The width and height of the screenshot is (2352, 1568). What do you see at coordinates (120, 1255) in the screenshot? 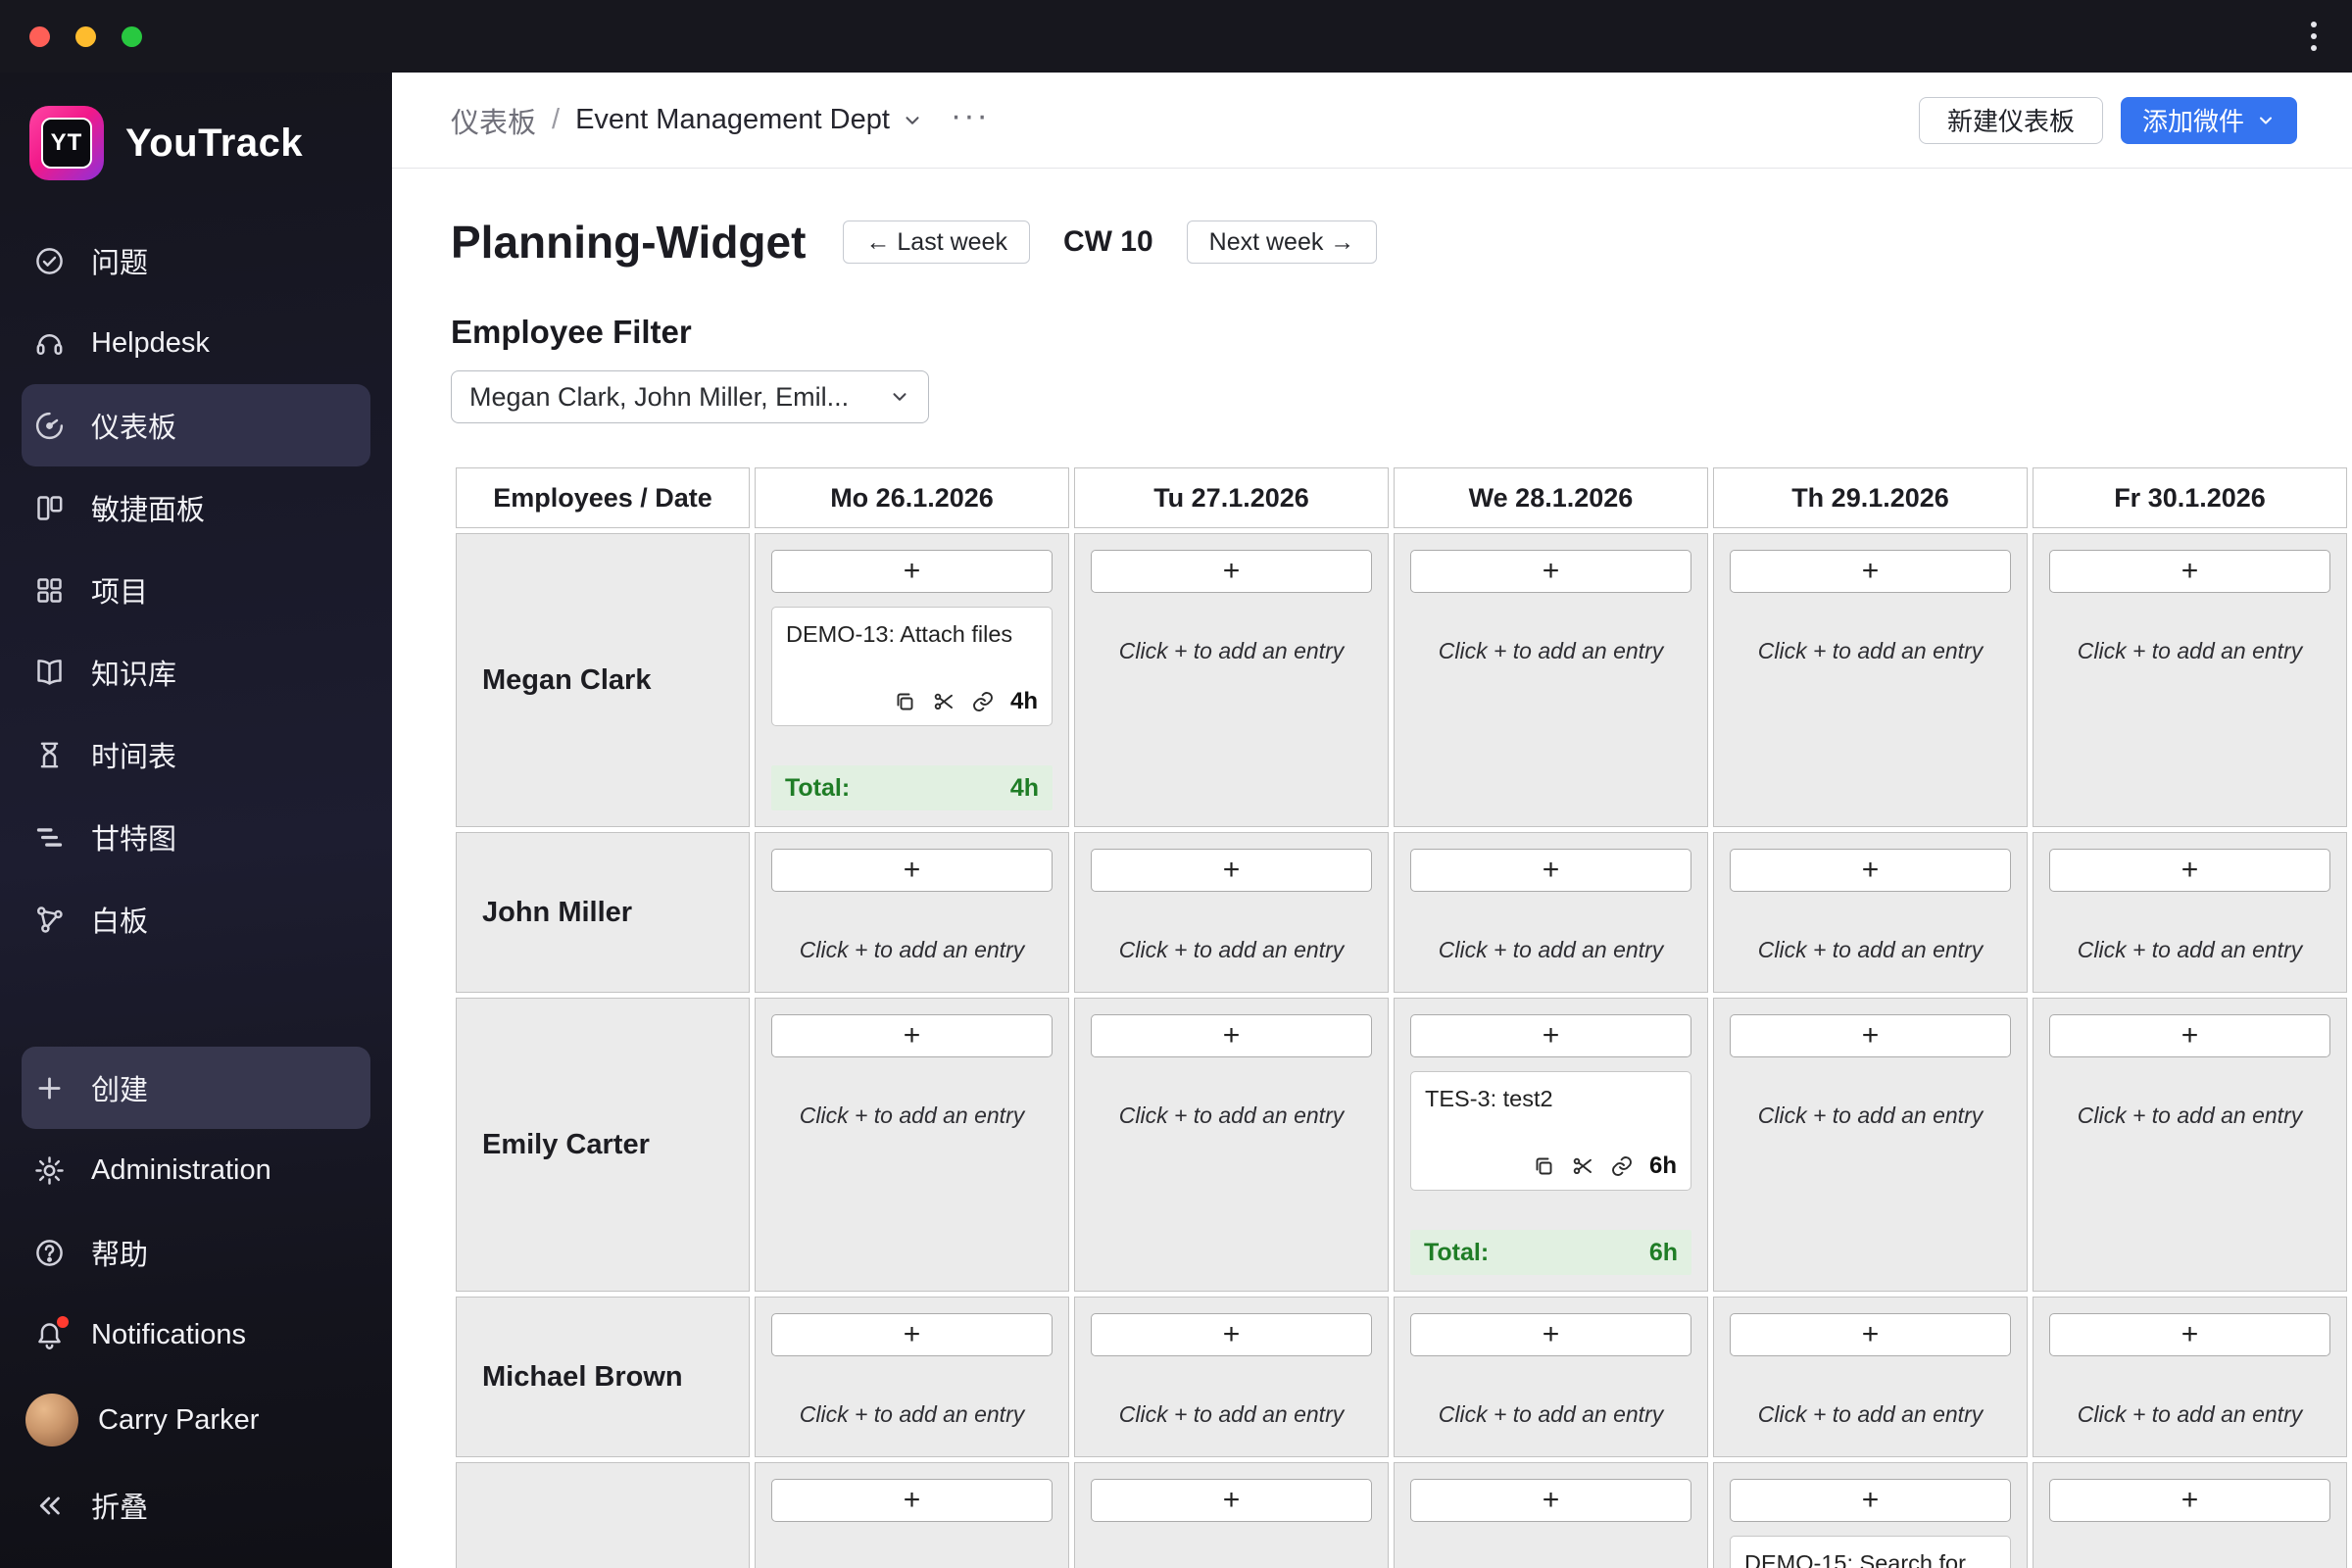
I see `sidebar-item-label: 帮助` at bounding box center [120, 1255].